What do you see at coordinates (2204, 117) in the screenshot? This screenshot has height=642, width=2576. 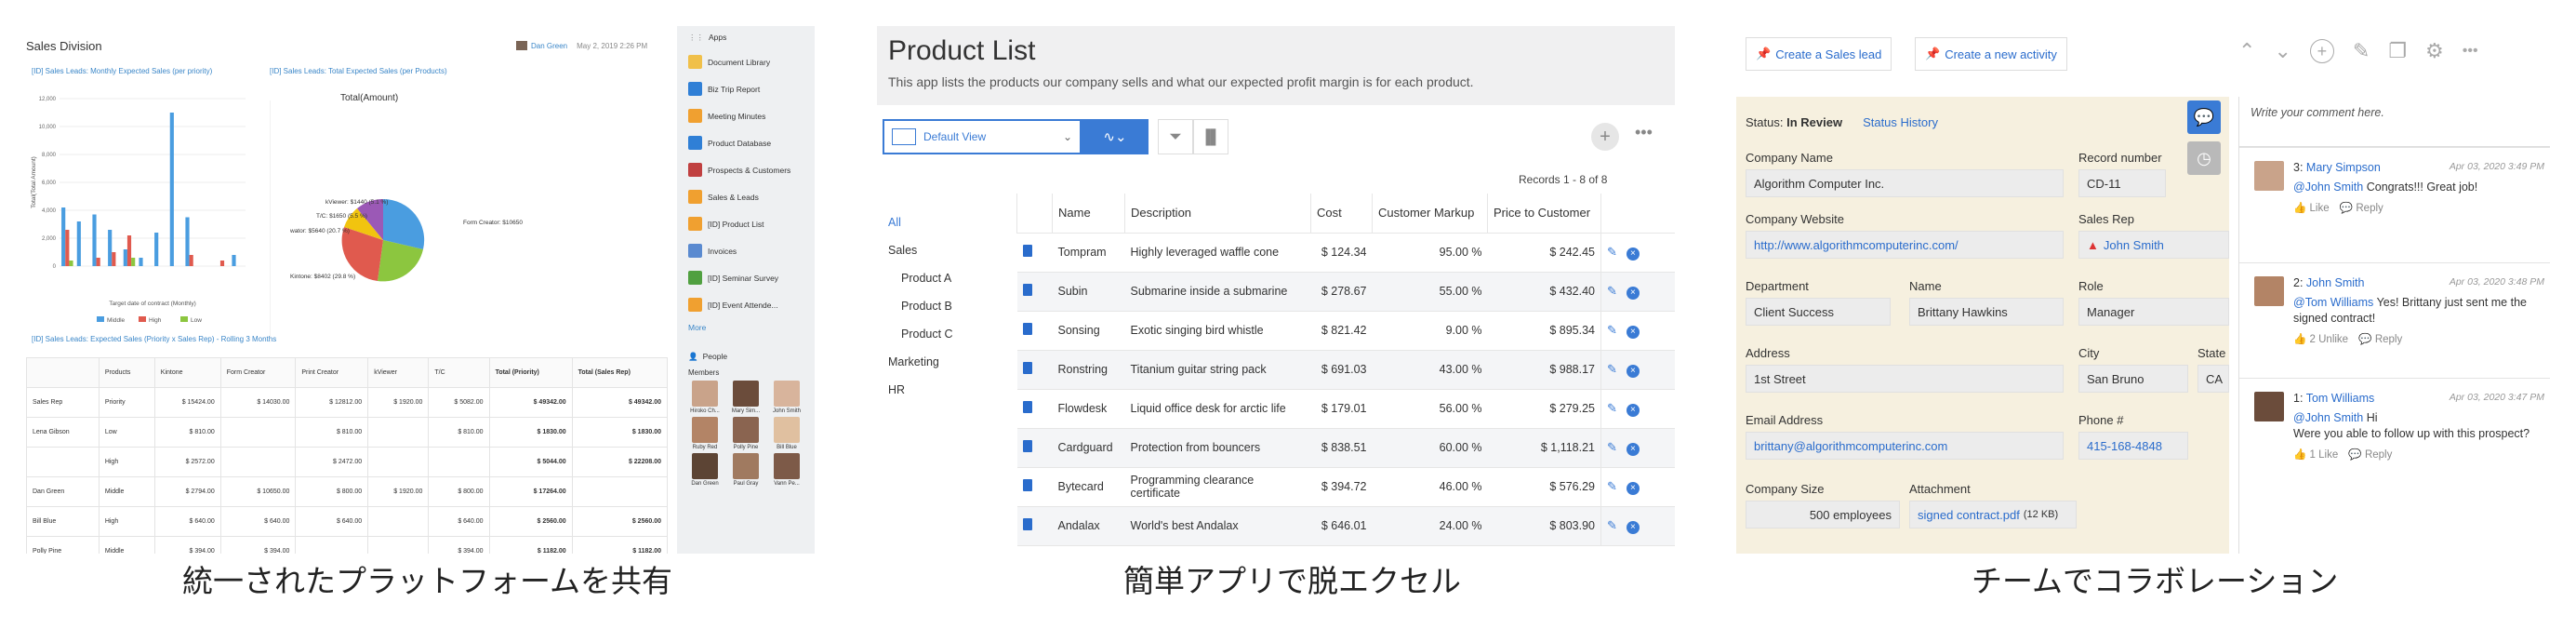 I see `comments-tab: 💬` at bounding box center [2204, 117].